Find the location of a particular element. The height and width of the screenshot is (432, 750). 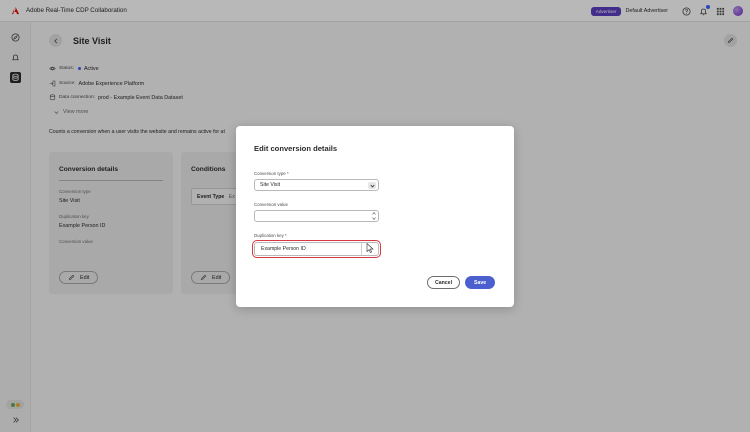

mouse-pointer-icon is located at coordinates (370, 248).